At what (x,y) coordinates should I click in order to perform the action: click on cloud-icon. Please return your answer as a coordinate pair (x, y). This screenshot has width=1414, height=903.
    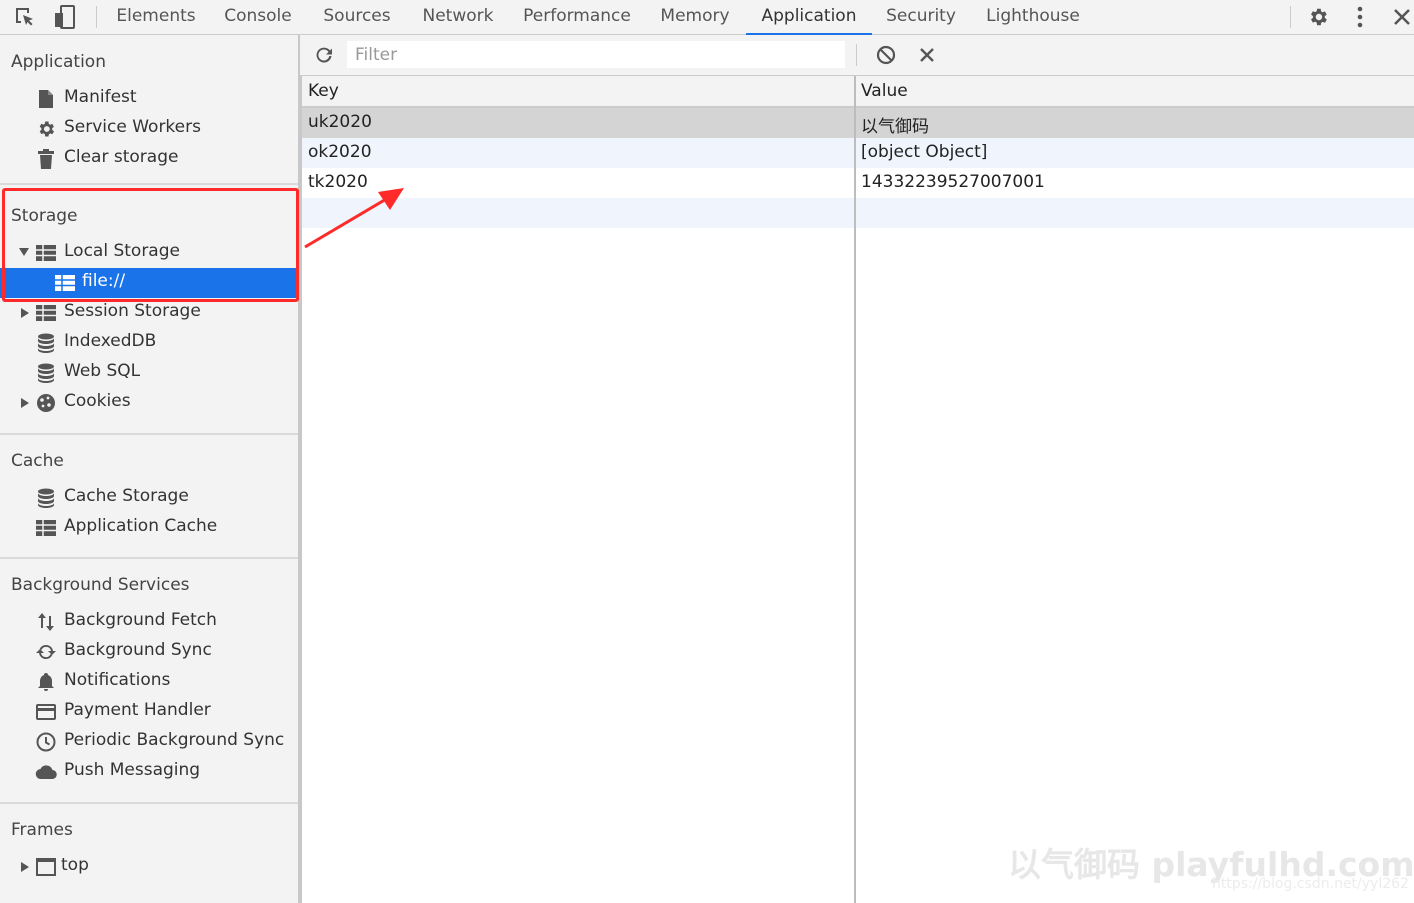
    Looking at the image, I should click on (46, 772).